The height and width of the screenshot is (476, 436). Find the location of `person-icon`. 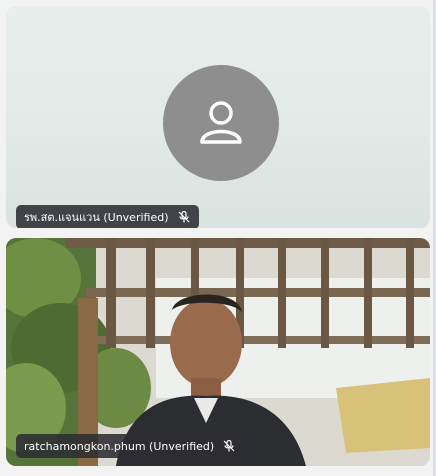

person-icon is located at coordinates (221, 122).